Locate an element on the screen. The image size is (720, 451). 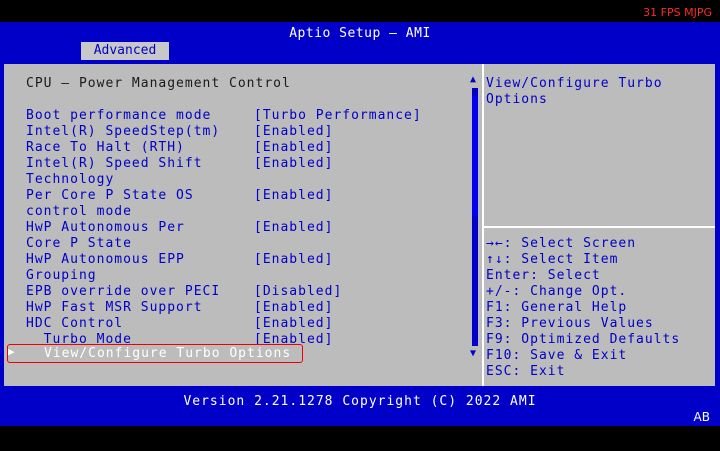
app-title: Aptio Setup – AMI is located at coordinates (360, 33).